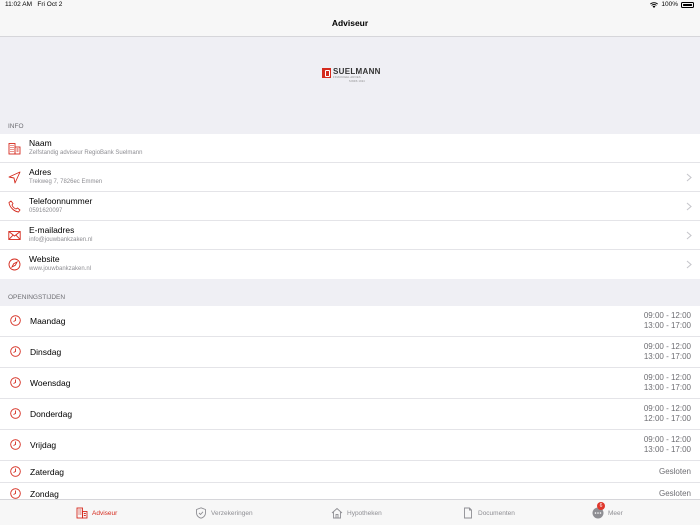  Describe the element at coordinates (350, 445) in the screenshot. I see `hours-row-vrijdag: Vrijdag 09:00 - 12:00 13:00 - 17:00` at that location.